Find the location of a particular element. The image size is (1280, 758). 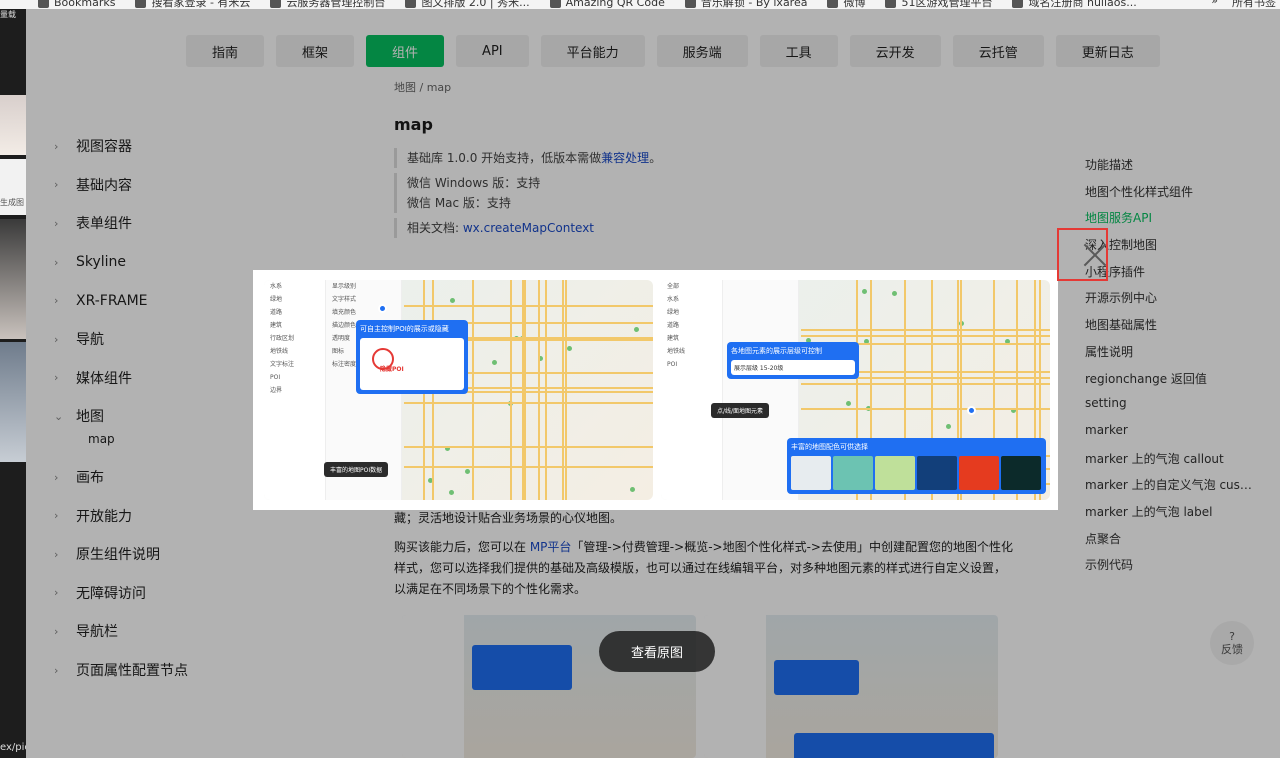

bookmark-item: 云服务器管理控制台 is located at coordinates (327, 4).